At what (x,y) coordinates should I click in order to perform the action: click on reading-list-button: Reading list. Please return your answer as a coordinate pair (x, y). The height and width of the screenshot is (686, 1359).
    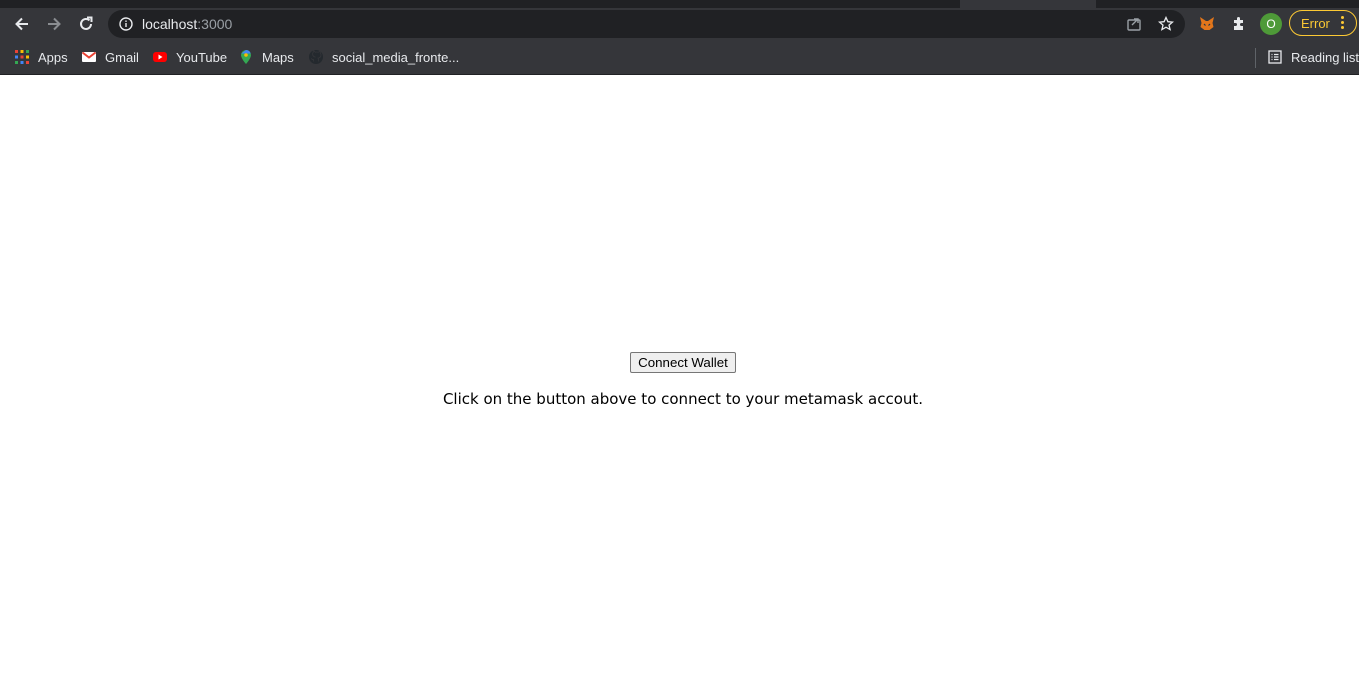
    Looking at the image, I should click on (1313, 57).